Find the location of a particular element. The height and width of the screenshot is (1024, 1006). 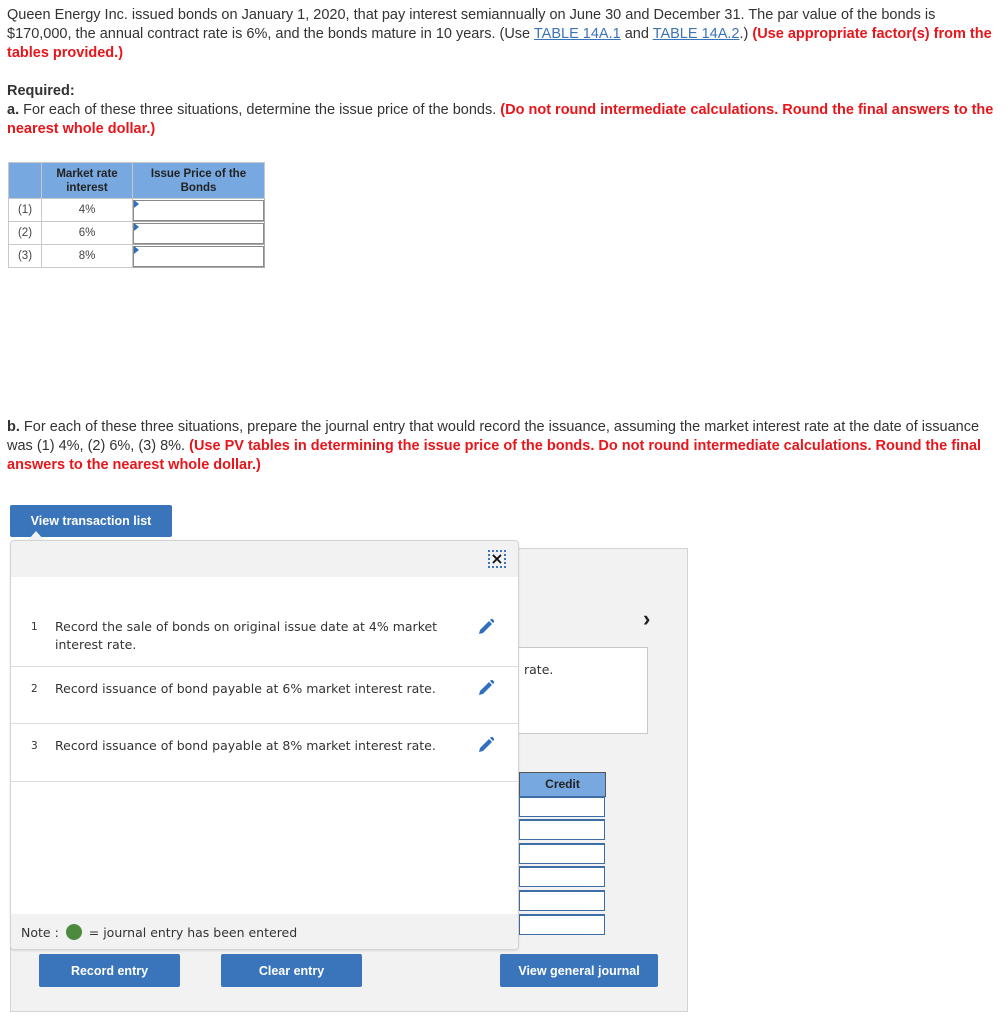

table-row: (2) 6% is located at coordinates (136, 233).